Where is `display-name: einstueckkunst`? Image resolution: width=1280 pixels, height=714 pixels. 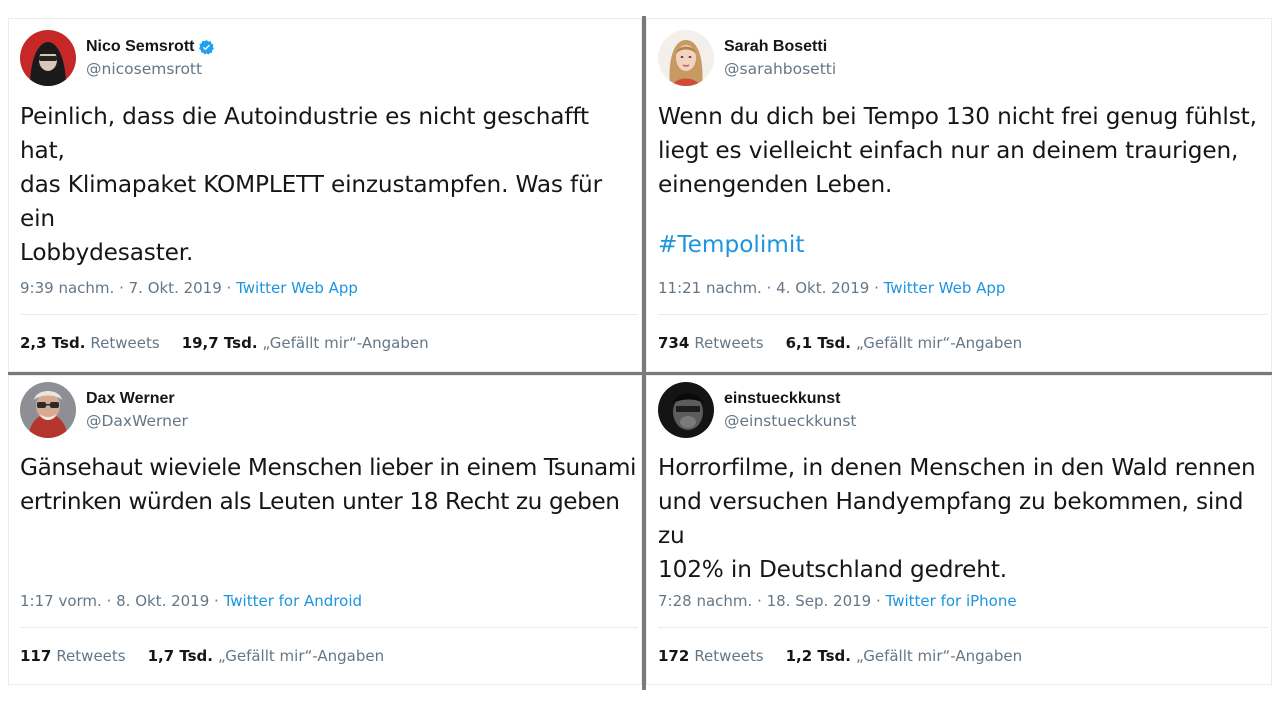
display-name: einstueckkunst is located at coordinates (790, 399).